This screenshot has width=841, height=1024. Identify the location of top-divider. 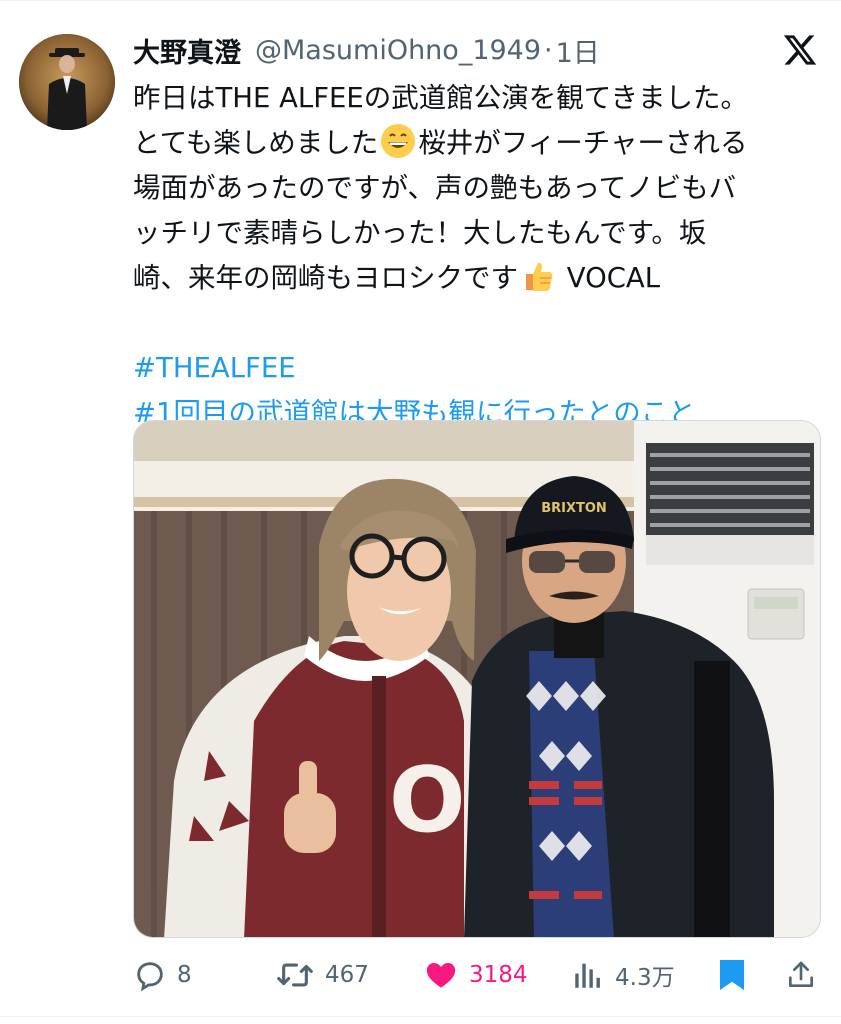
(420, 0).